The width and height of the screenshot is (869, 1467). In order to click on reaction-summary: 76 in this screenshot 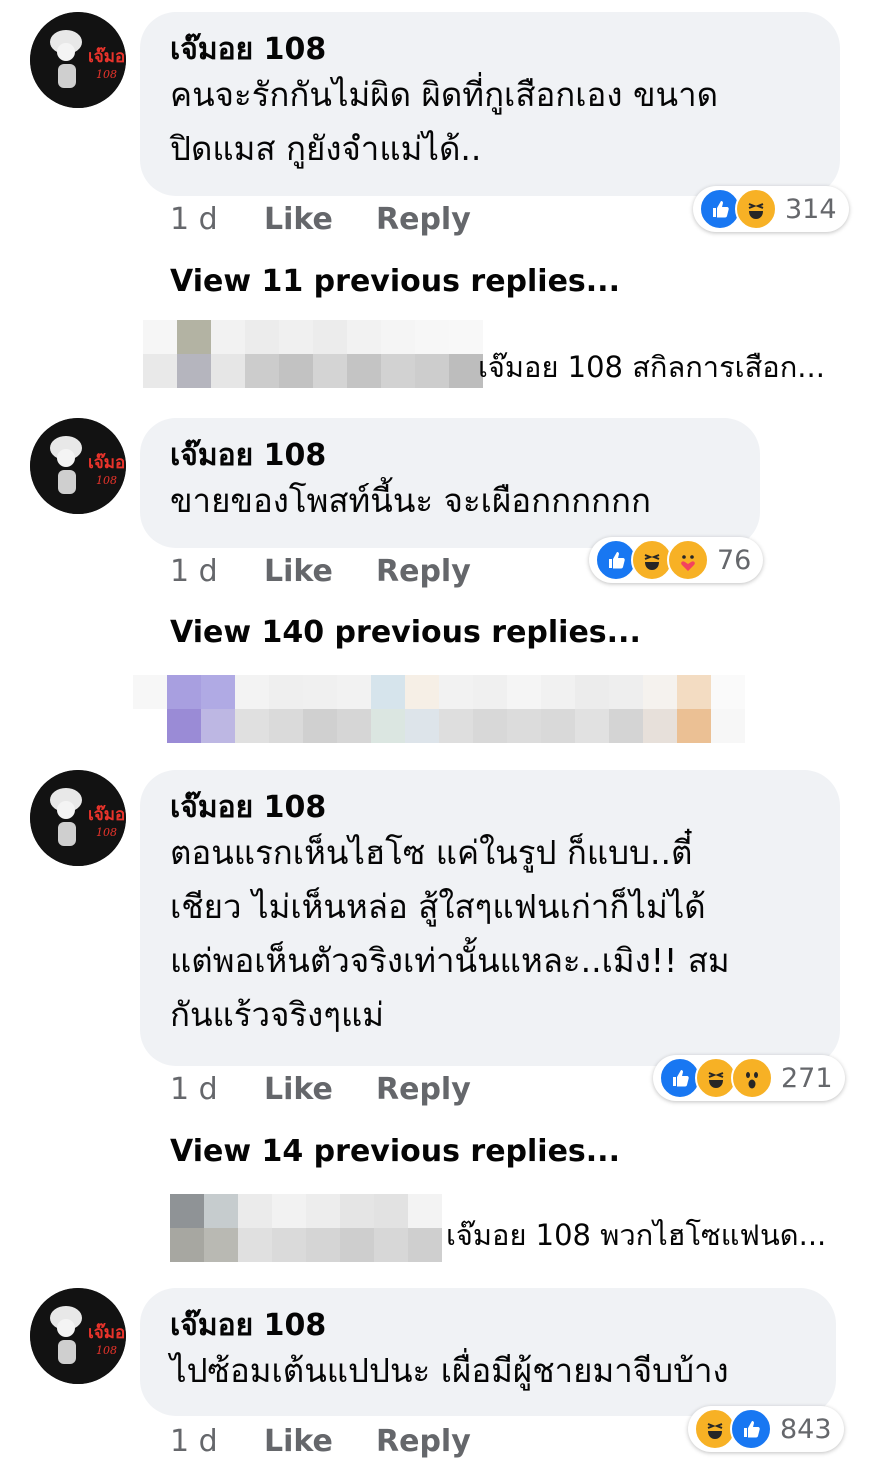, I will do `click(676, 560)`.